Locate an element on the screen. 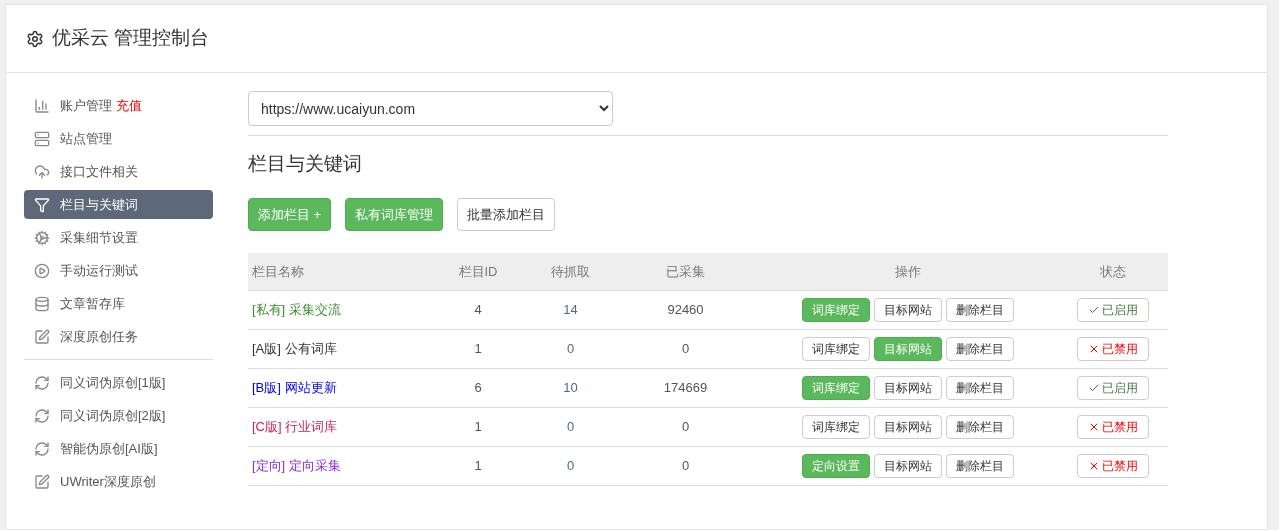 Image resolution: width=1279 pixels, height=530 pixels. gears-icon is located at coordinates (42, 237).